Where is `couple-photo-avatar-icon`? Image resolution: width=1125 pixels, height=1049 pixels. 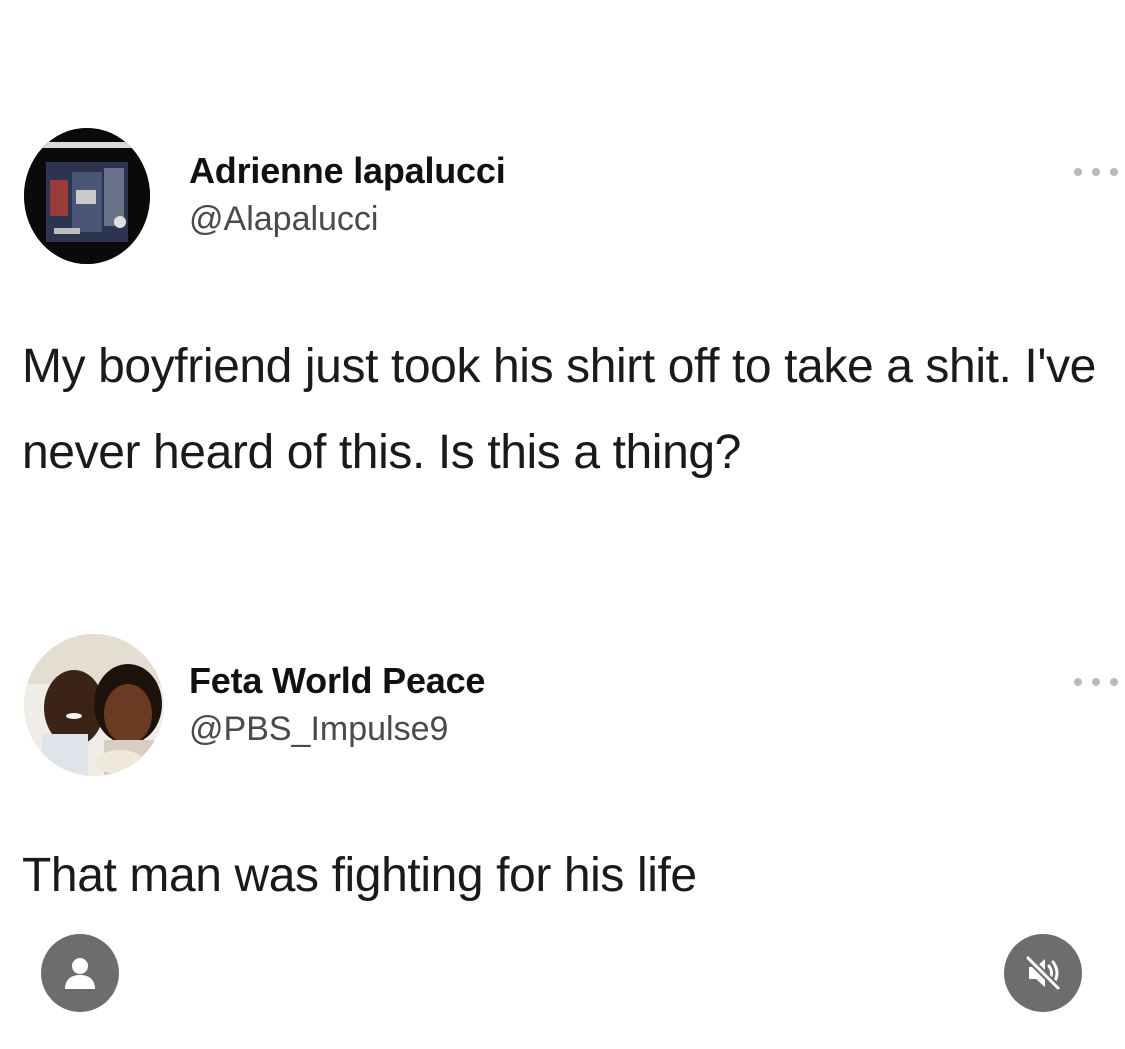 couple-photo-avatar-icon is located at coordinates (94, 705).